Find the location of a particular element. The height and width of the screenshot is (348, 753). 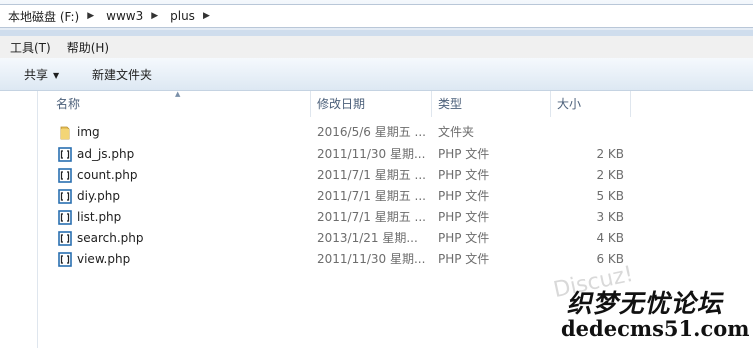

file-size: 5 KB is located at coordinates (610, 196).